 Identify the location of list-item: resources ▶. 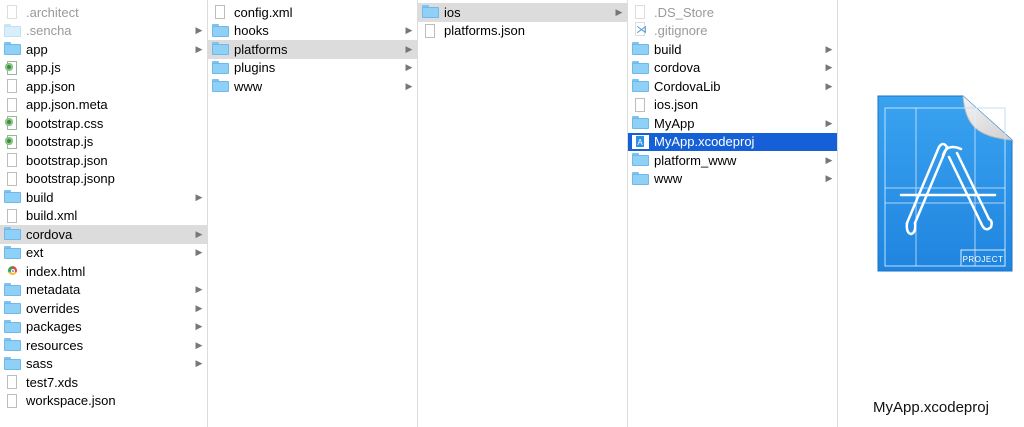
(103, 345).